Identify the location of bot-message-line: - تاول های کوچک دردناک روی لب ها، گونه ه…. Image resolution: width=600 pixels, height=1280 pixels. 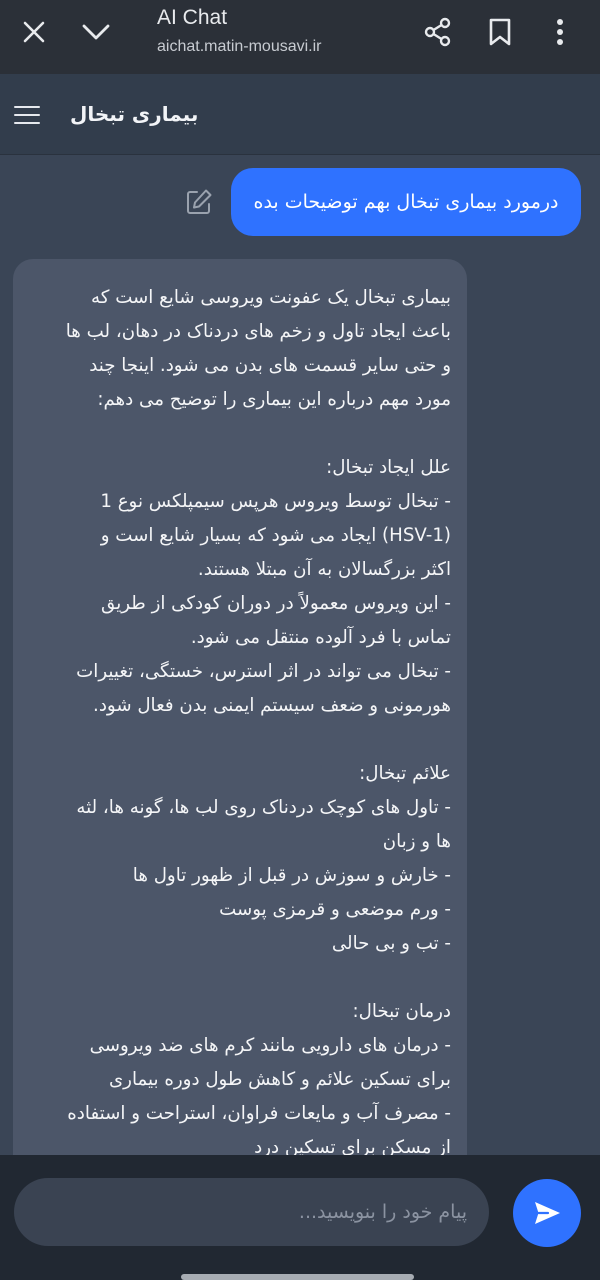
(263, 807).